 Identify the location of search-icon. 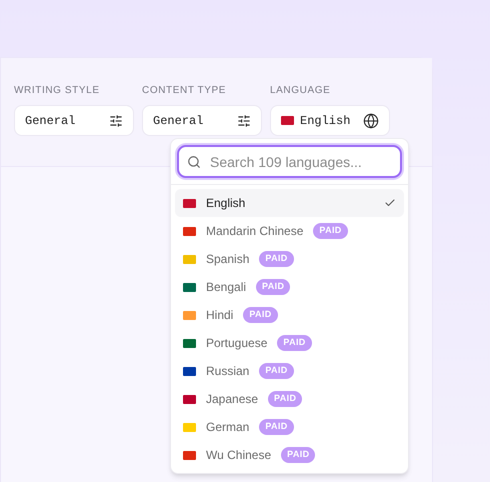
(194, 162).